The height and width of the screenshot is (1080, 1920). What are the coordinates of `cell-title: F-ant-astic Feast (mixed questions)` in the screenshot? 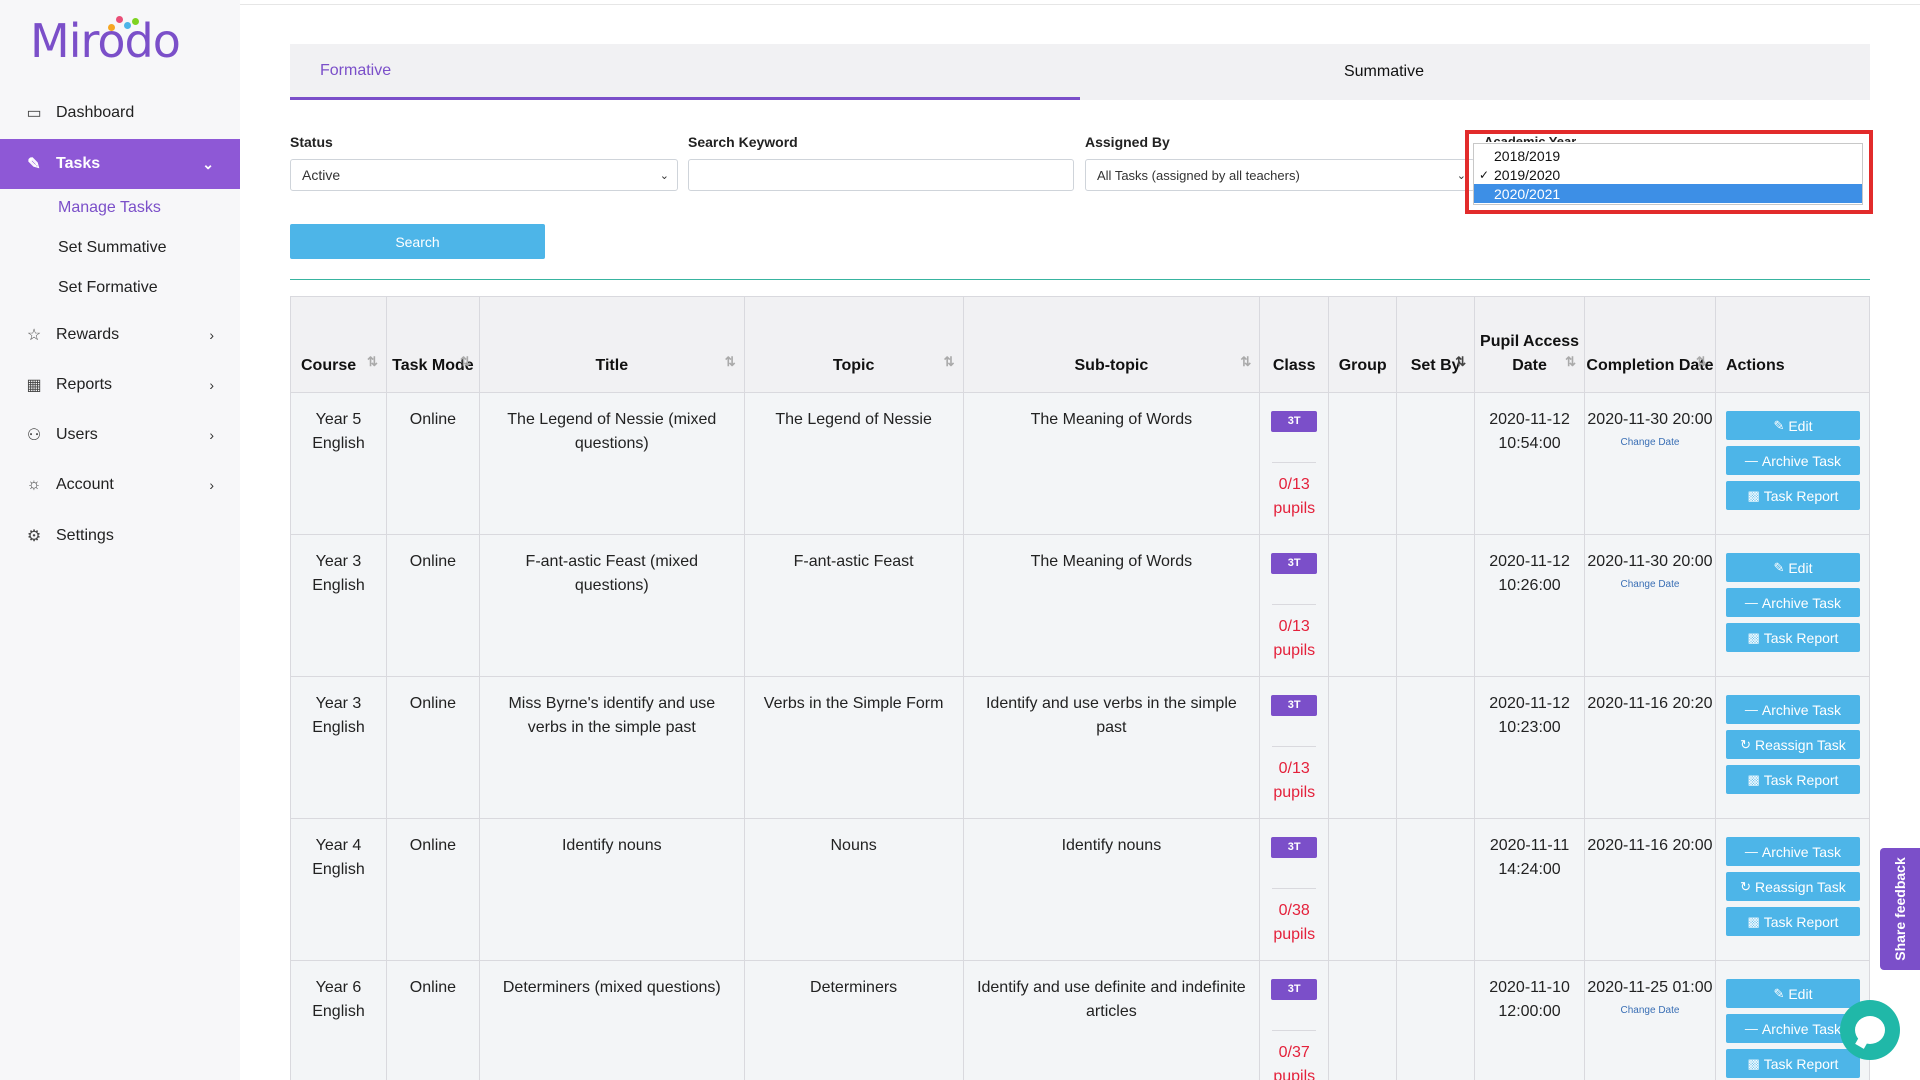 It's located at (611, 605).